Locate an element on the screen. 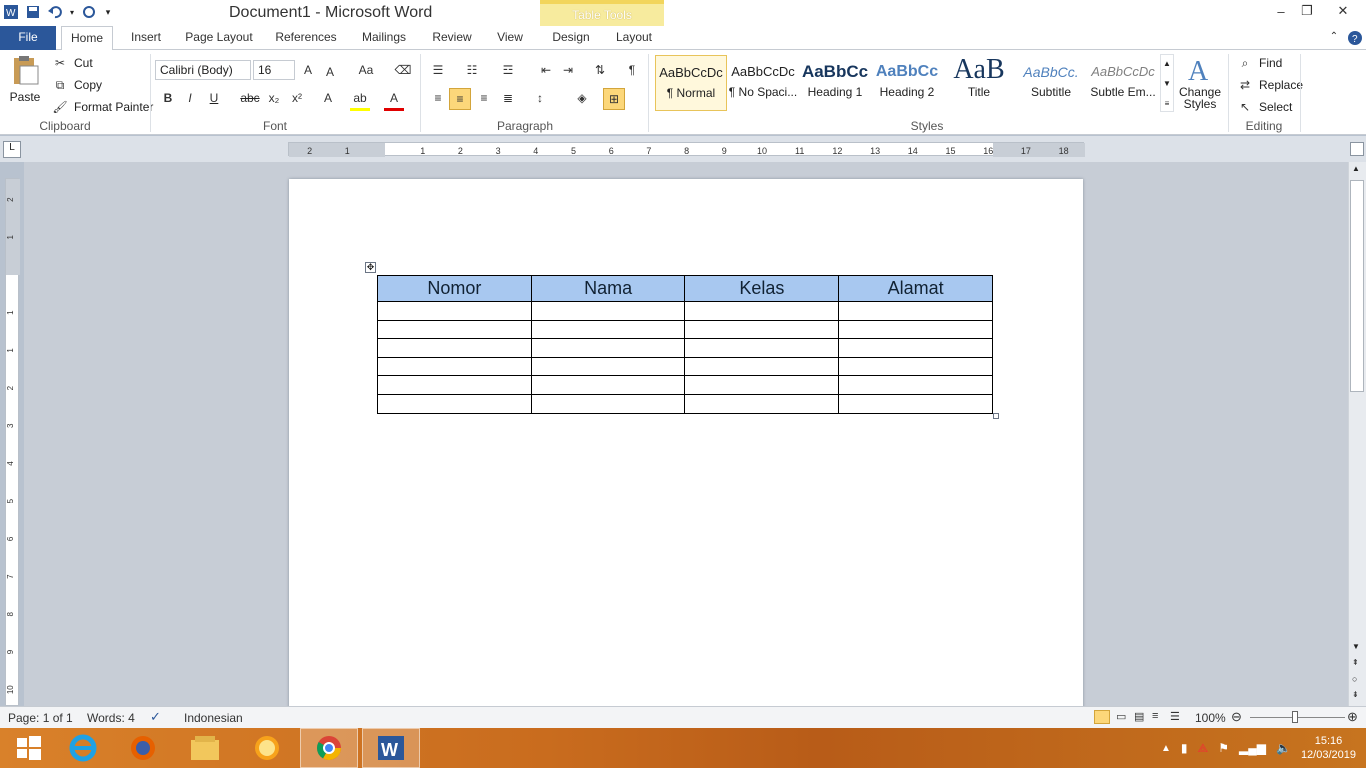  zoom-slider-thumb is located at coordinates (1295, 717).